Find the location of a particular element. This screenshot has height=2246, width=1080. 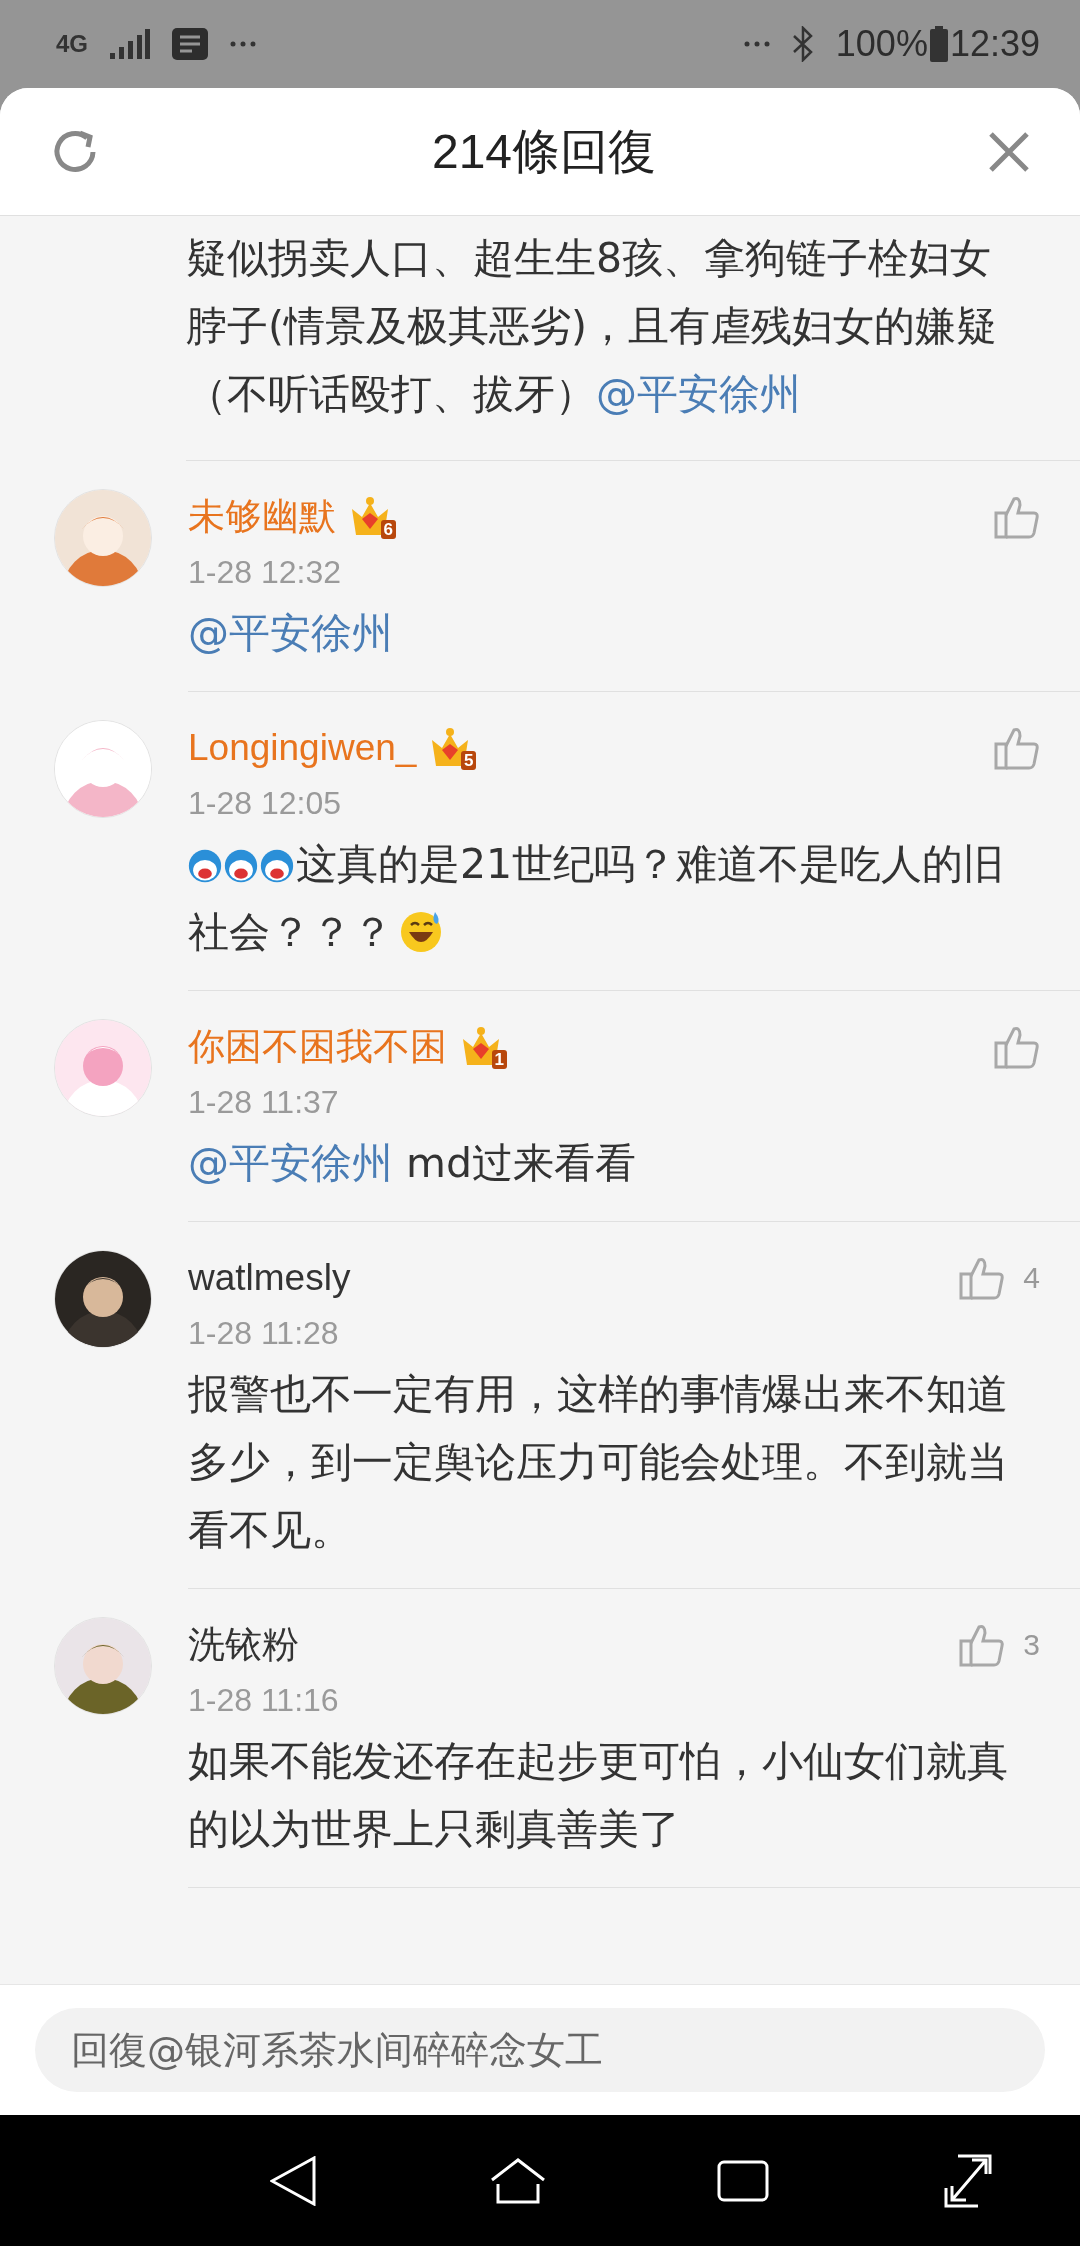

message-icon is located at coordinates (190, 44).